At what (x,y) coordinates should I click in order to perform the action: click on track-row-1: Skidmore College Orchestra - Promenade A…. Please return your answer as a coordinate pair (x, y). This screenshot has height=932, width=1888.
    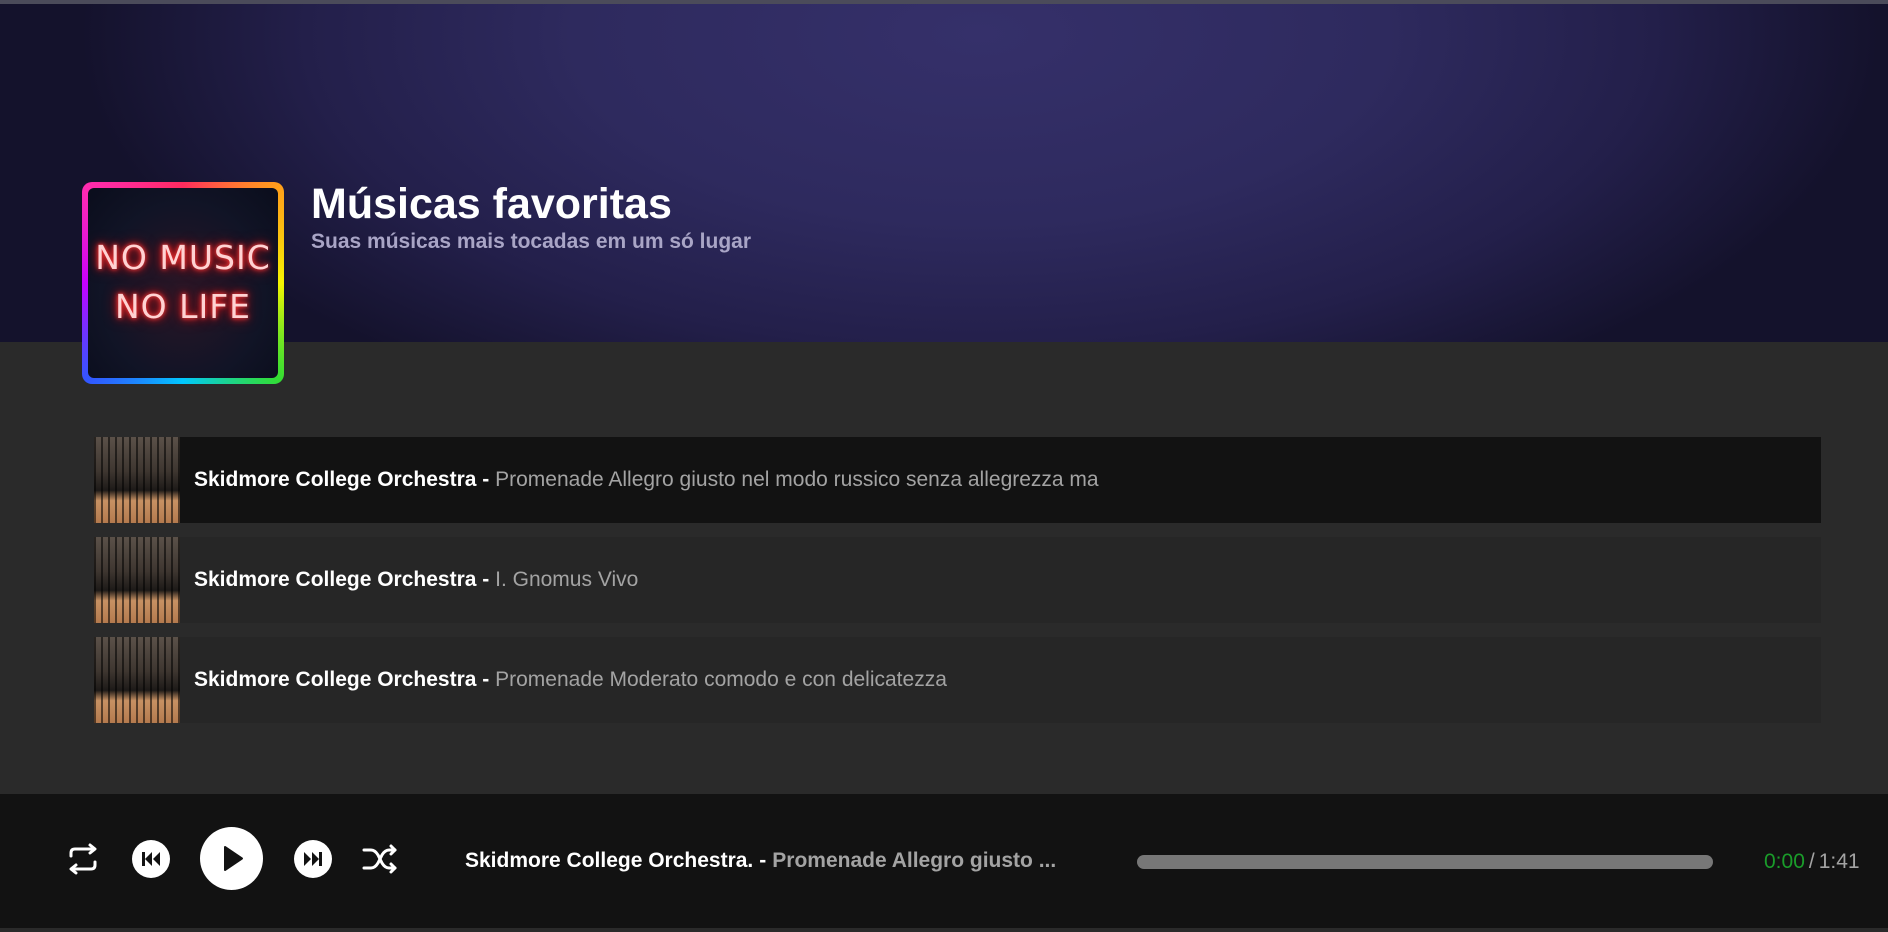
    Looking at the image, I should click on (957, 480).